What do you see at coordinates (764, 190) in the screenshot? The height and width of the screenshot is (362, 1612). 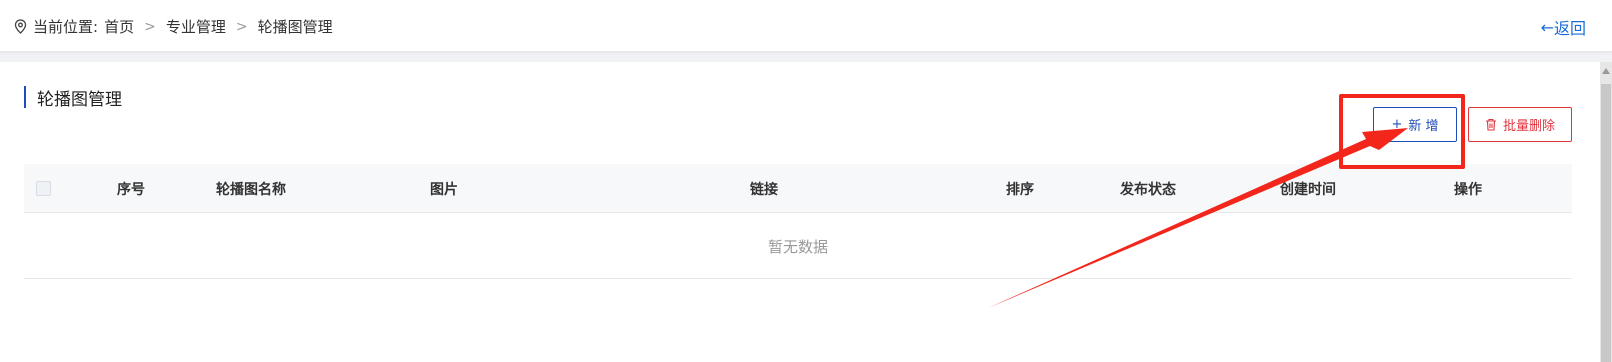 I see `column-header-link: 链接` at bounding box center [764, 190].